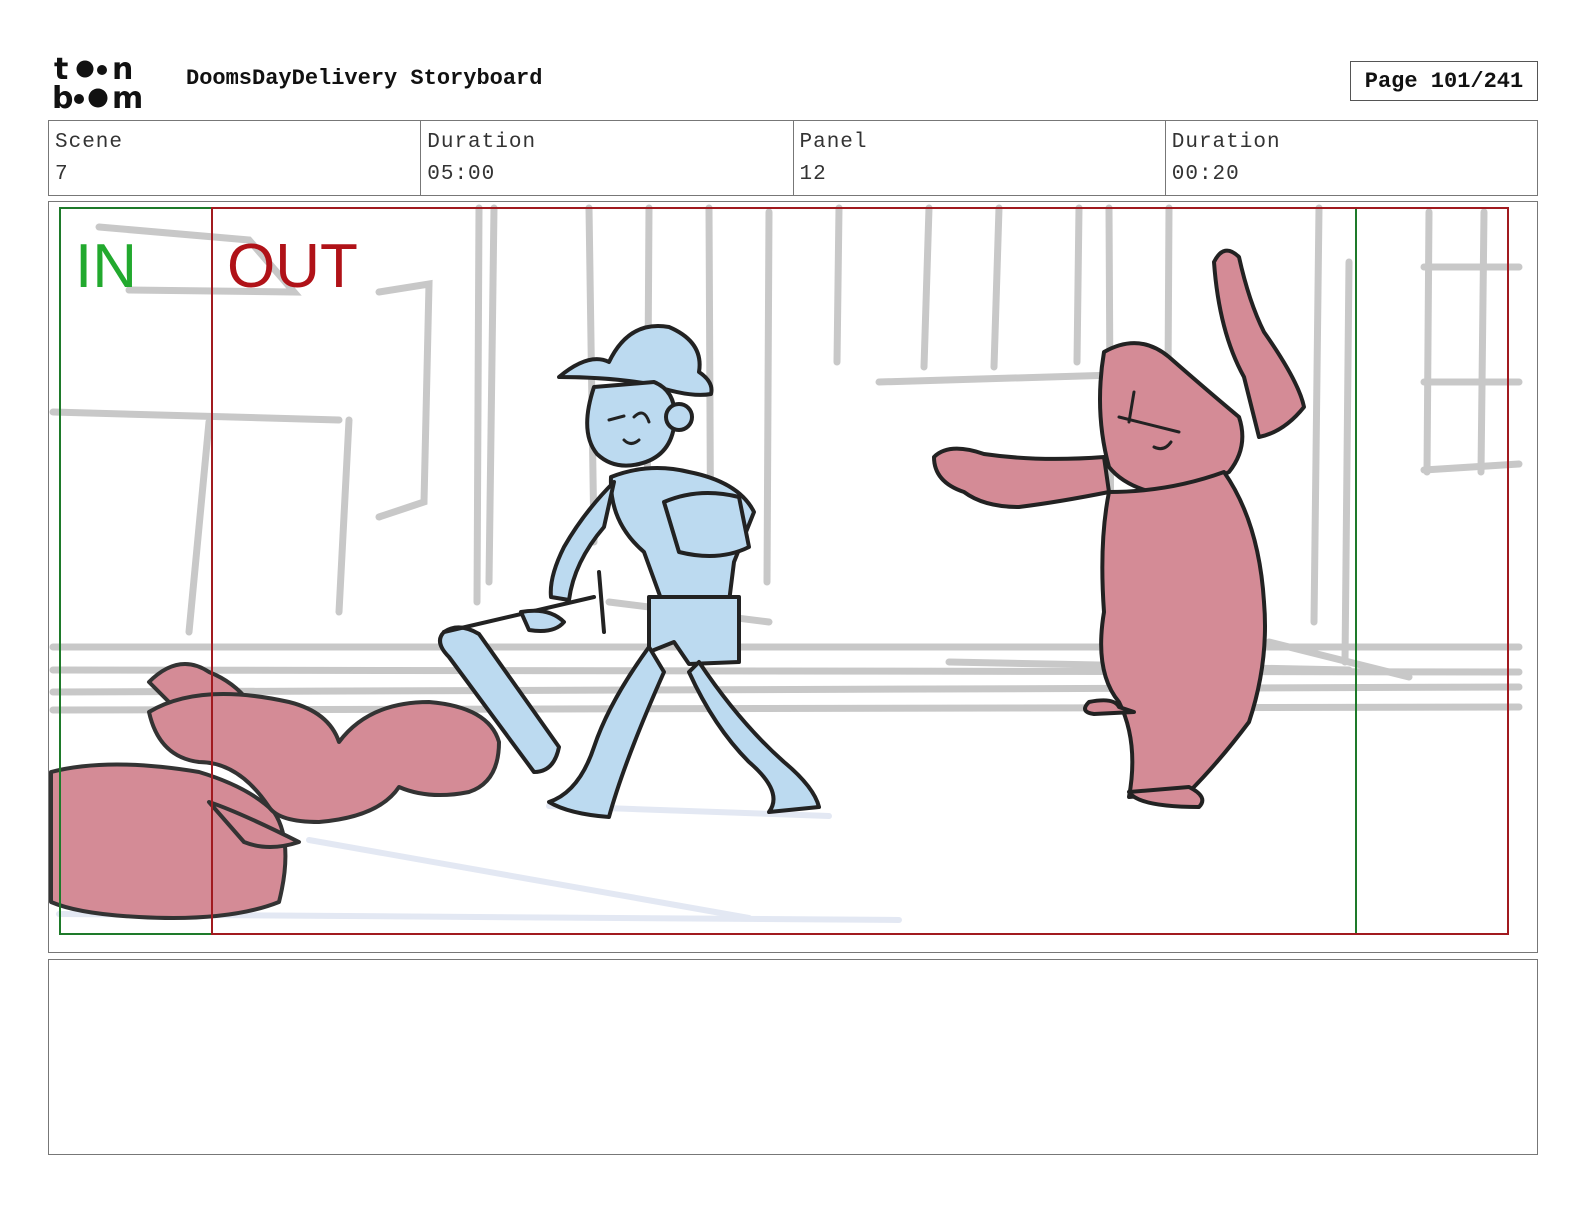 Image resolution: width=1584 pixels, height=1224 pixels. I want to click on villain-character, so click(1119, 528).